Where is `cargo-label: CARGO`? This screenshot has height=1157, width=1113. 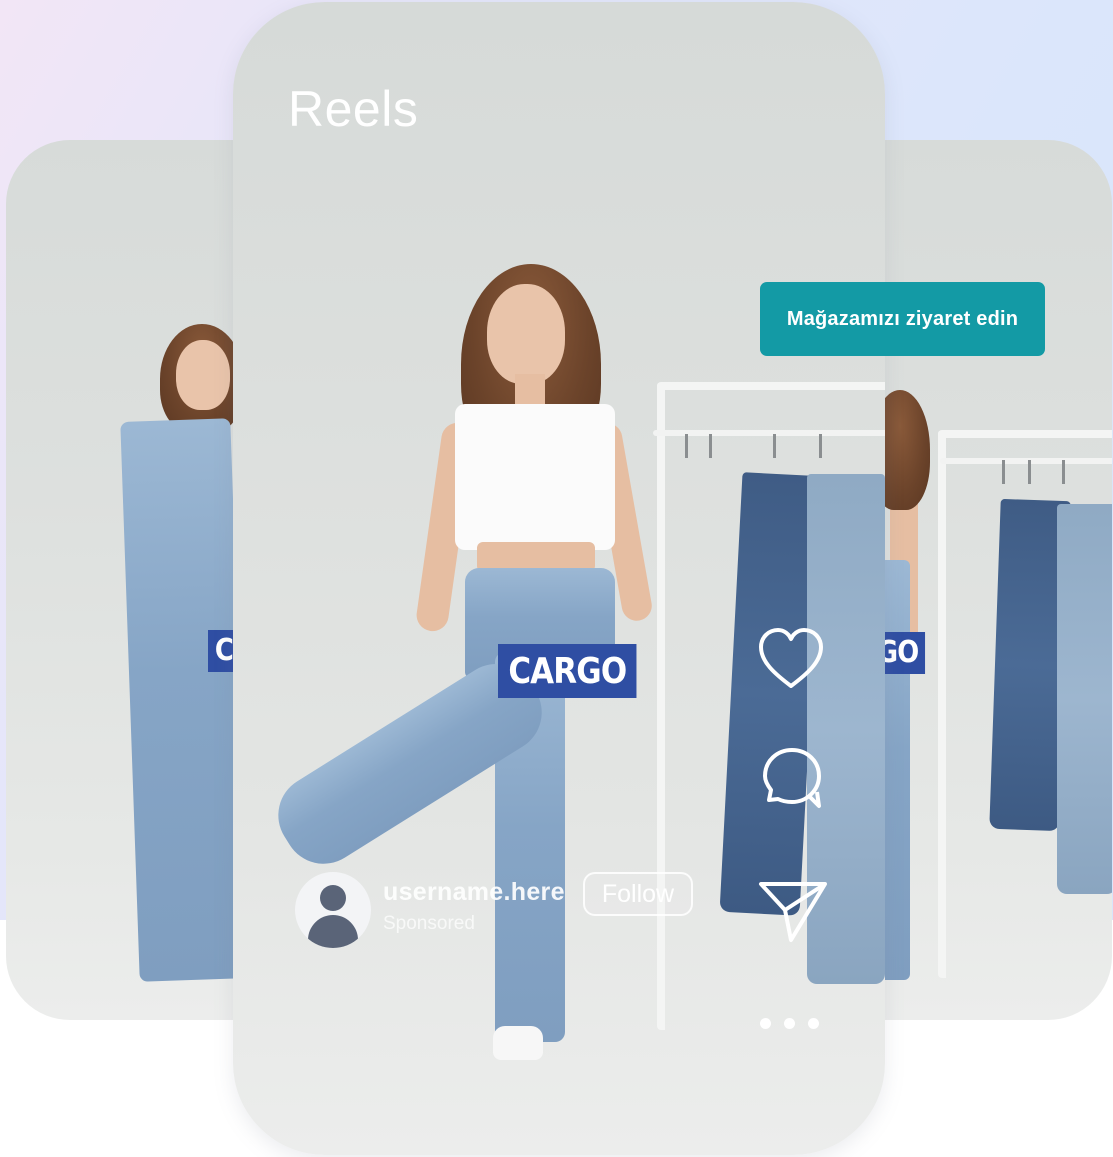 cargo-label: CARGO is located at coordinates (567, 671).